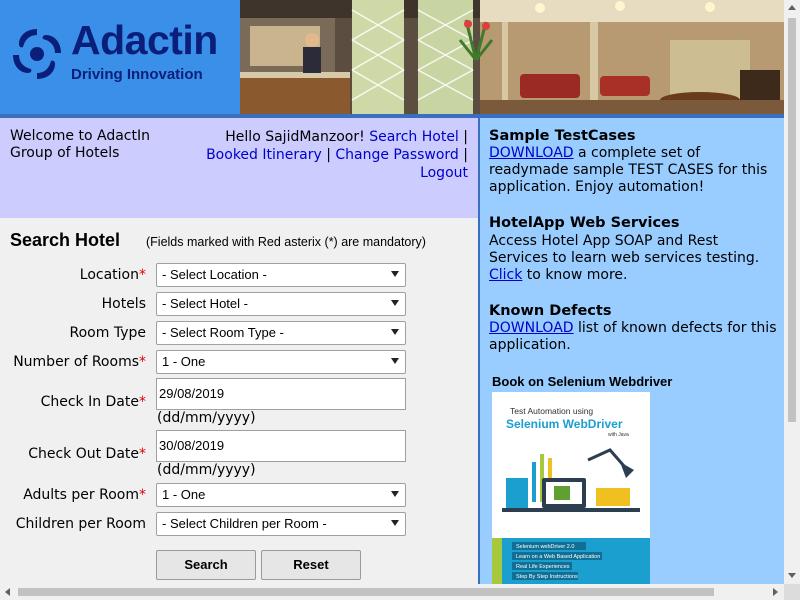  What do you see at coordinates (112, 275) in the screenshot?
I see `location-label: Location*` at bounding box center [112, 275].